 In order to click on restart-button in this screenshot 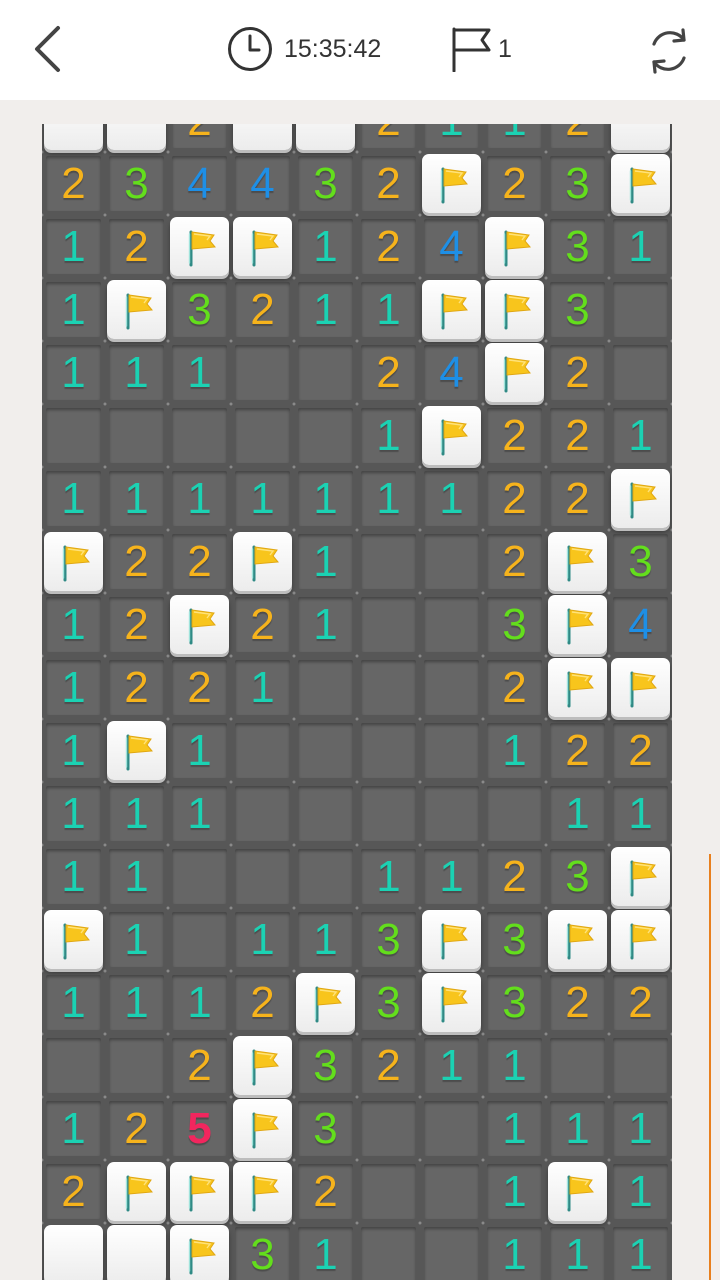, I will do `click(669, 51)`.